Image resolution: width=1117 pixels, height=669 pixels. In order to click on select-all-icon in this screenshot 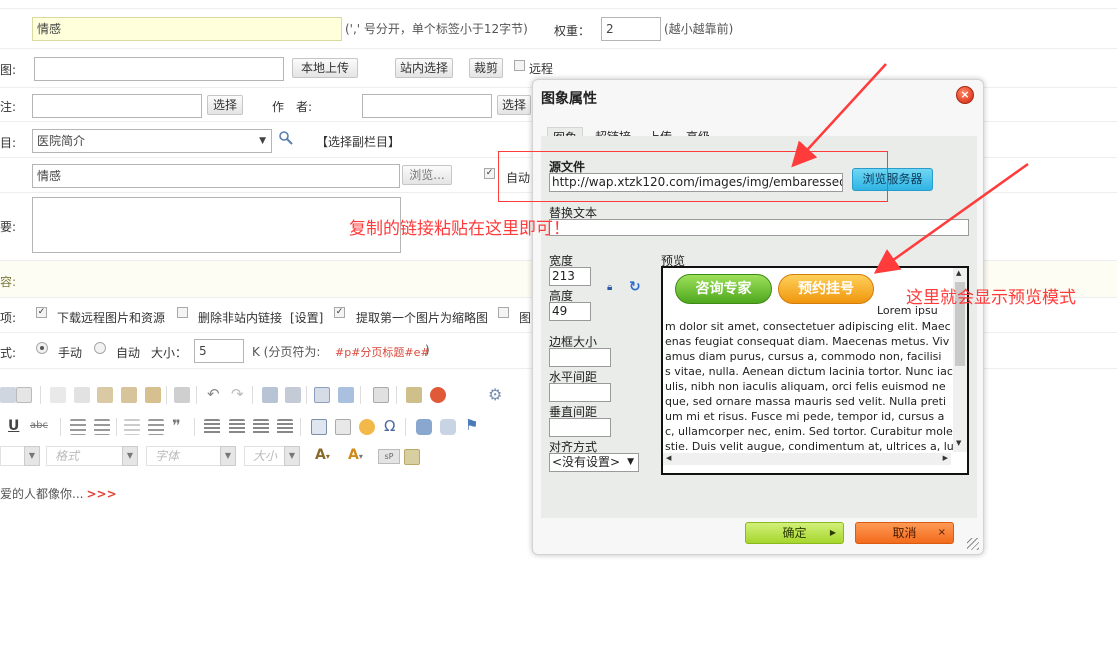, I will do `click(322, 395)`.